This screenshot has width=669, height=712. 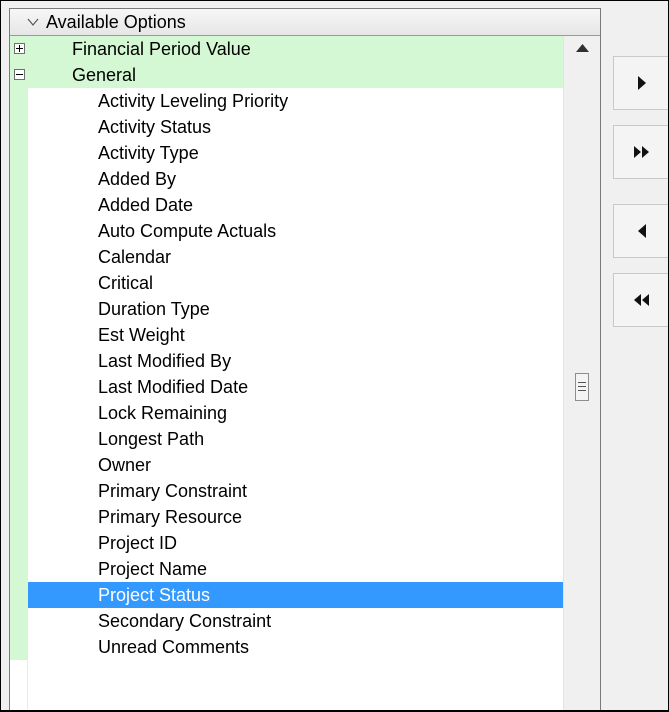 I want to click on tree-item-label: Activity Type, so click(x=148, y=153).